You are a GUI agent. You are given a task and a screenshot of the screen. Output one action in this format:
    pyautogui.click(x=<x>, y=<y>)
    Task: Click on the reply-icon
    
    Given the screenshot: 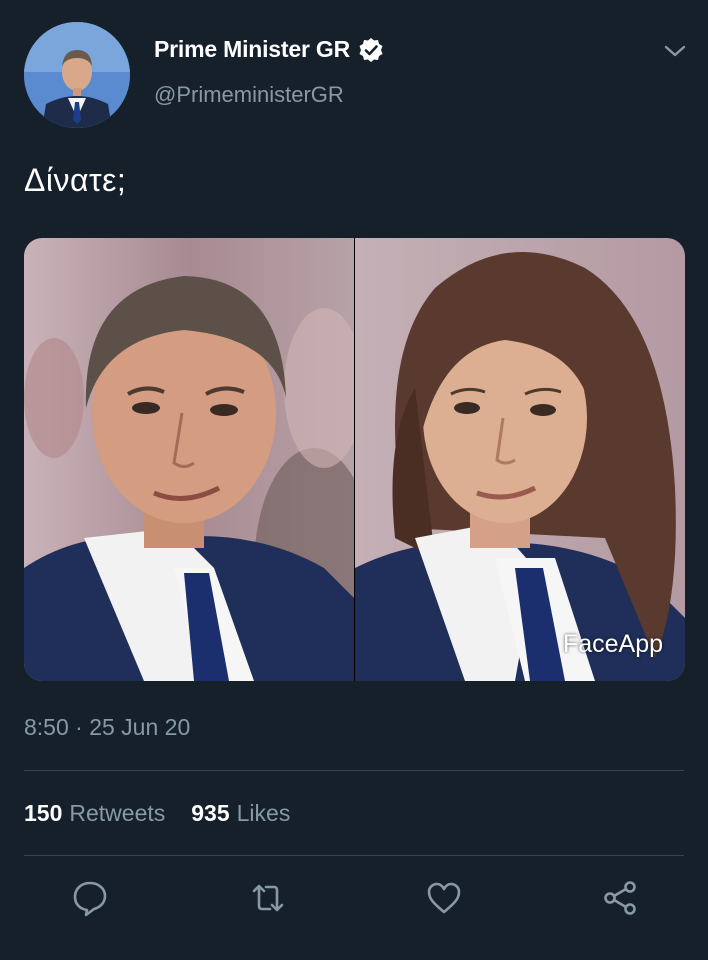 What is the action you would take?
    pyautogui.click(x=90, y=898)
    